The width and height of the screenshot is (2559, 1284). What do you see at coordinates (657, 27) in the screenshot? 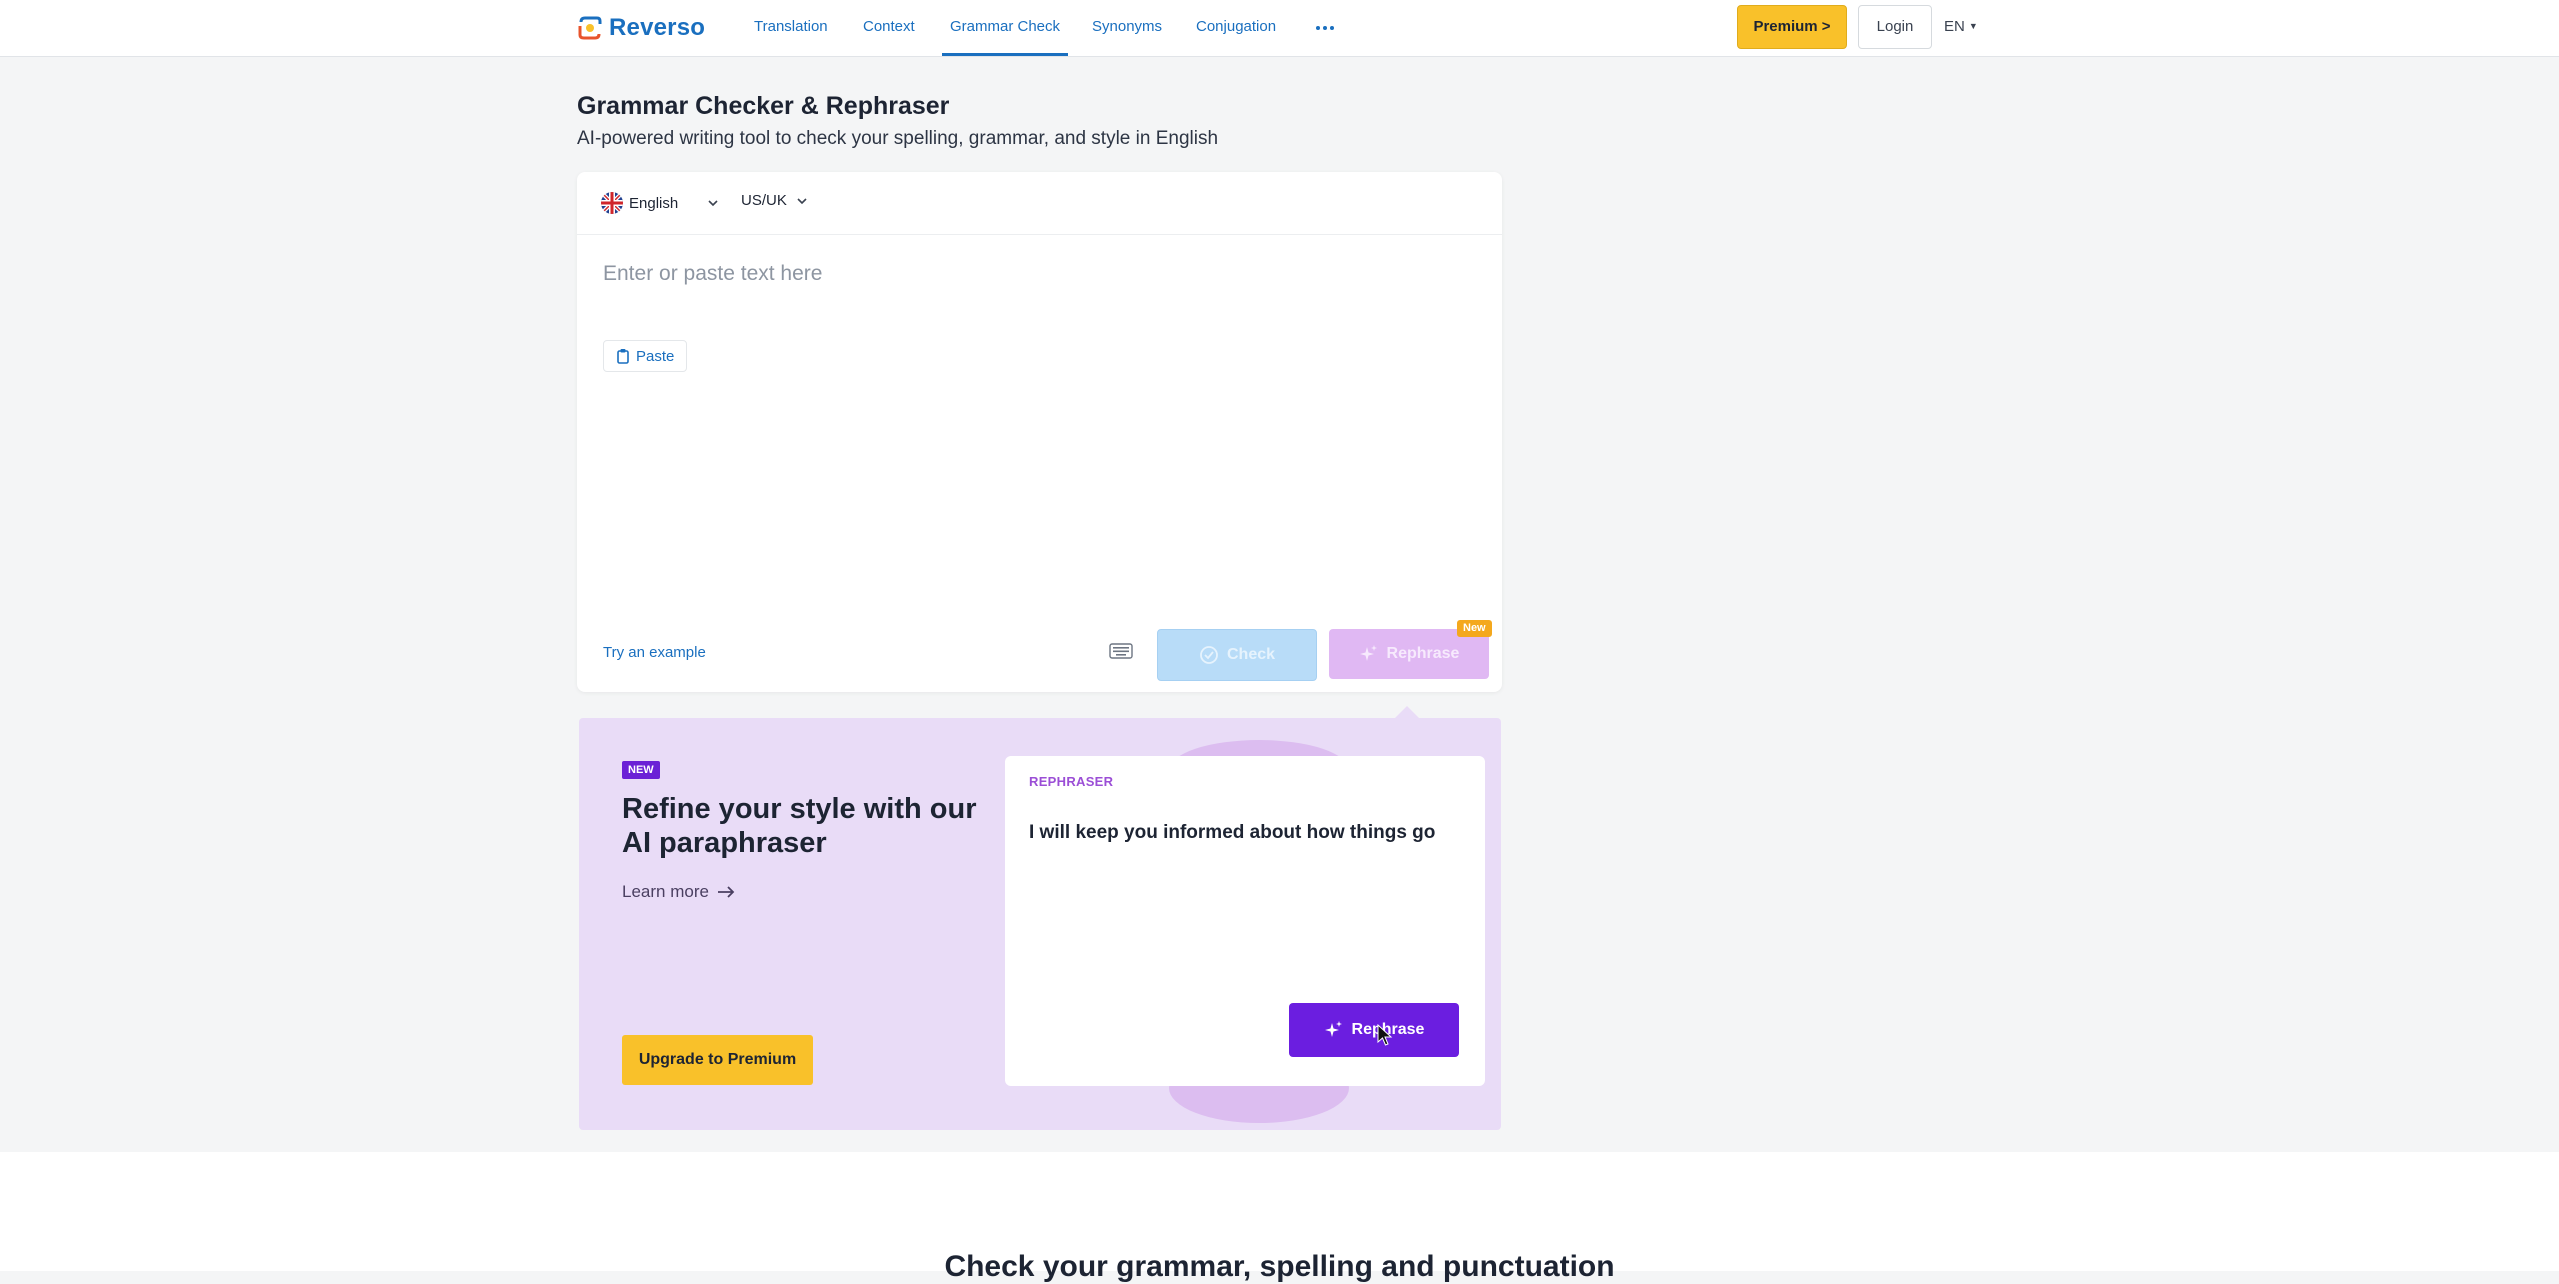
I see `logo-text: Reverso` at bounding box center [657, 27].